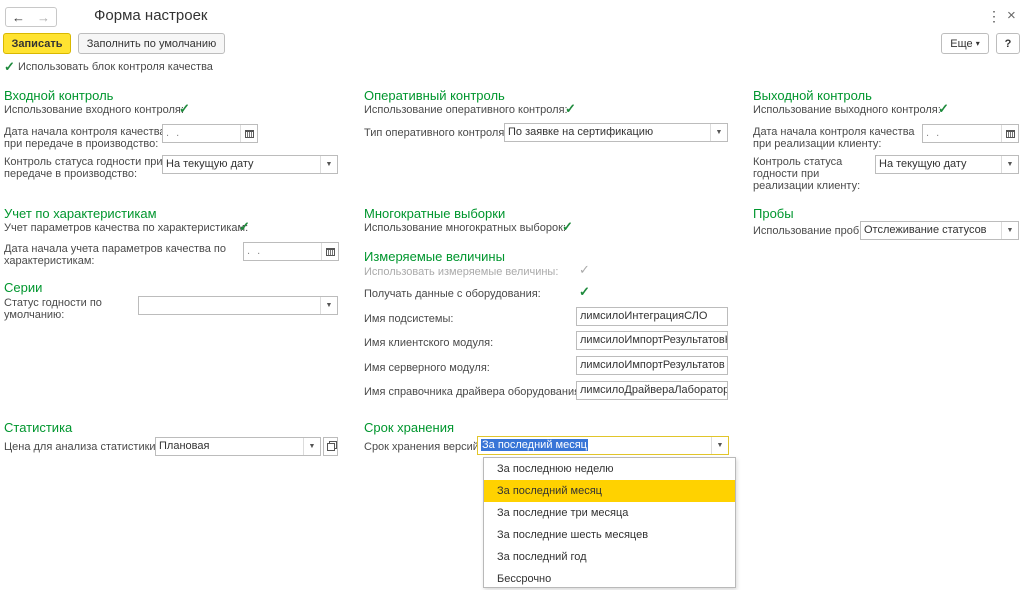 This screenshot has width=1024, height=590. I want to click on operative-type-label: Тип оперативного контроля:, so click(436, 133).